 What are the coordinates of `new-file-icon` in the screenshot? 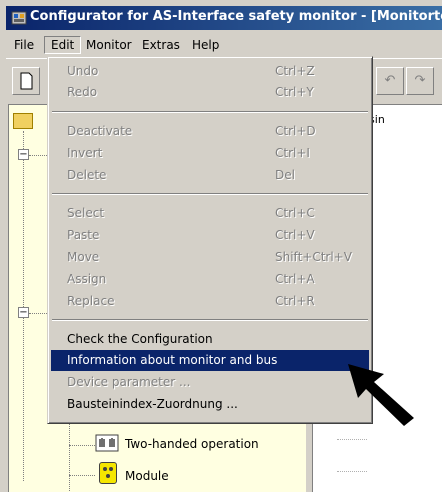 It's located at (26, 81).